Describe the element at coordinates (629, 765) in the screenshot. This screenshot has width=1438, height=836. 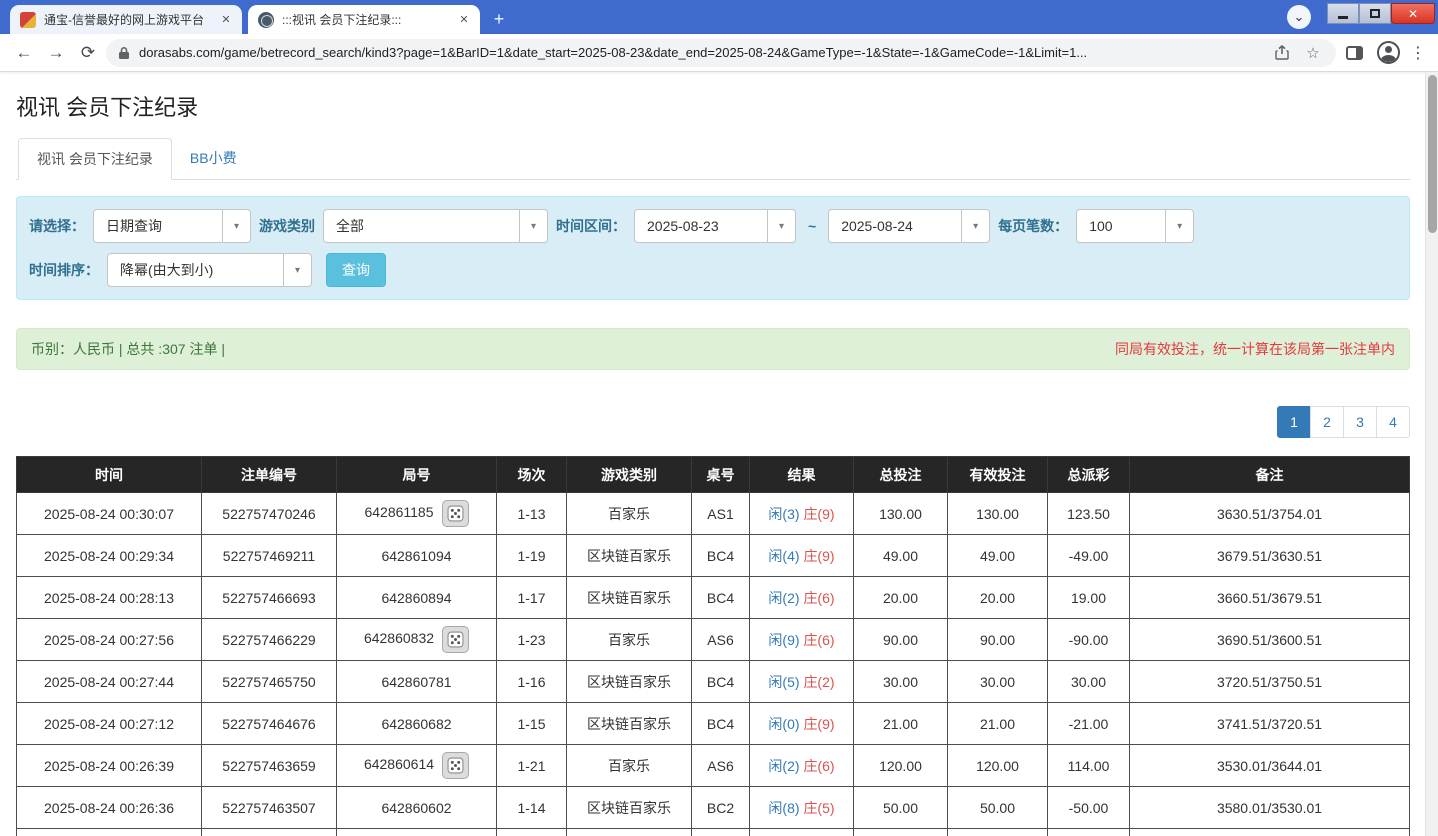
I see `cell-game: 百家乐` at that location.